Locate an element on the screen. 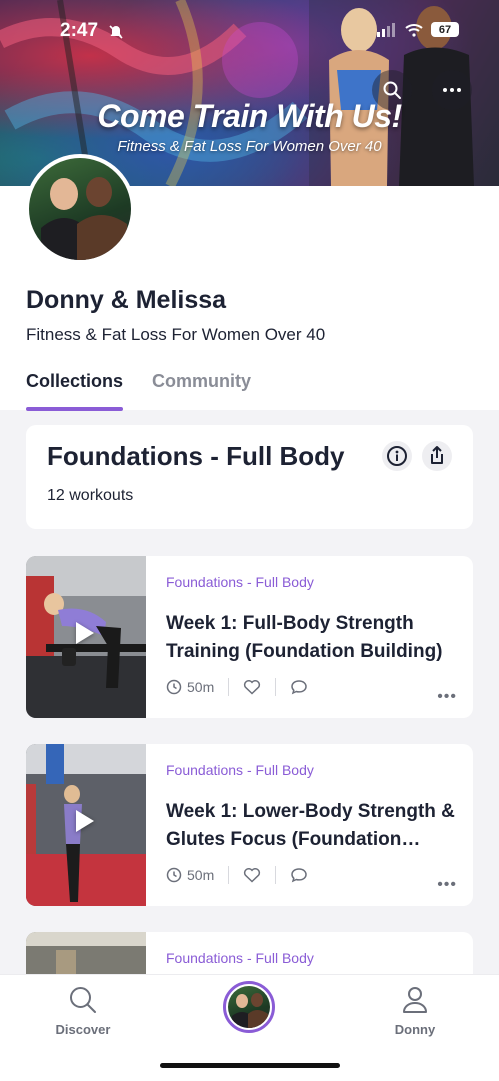  bell-slash-icon is located at coordinates (116, 34).